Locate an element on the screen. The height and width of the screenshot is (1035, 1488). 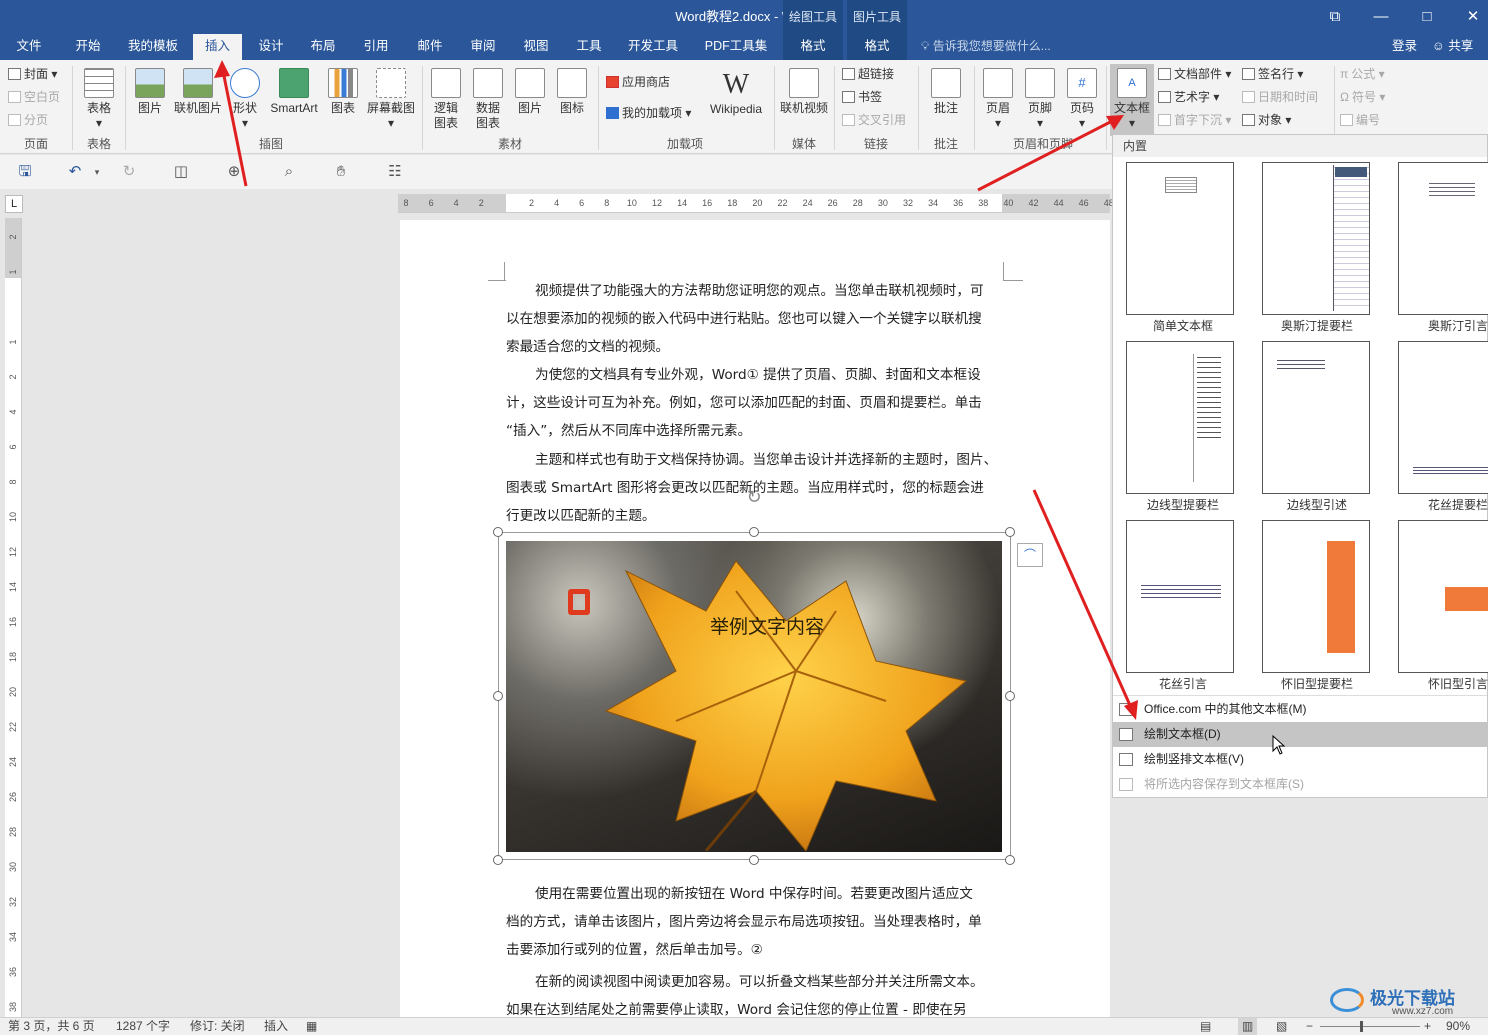
insert-mode: 插入 is located at coordinates (276, 1026).